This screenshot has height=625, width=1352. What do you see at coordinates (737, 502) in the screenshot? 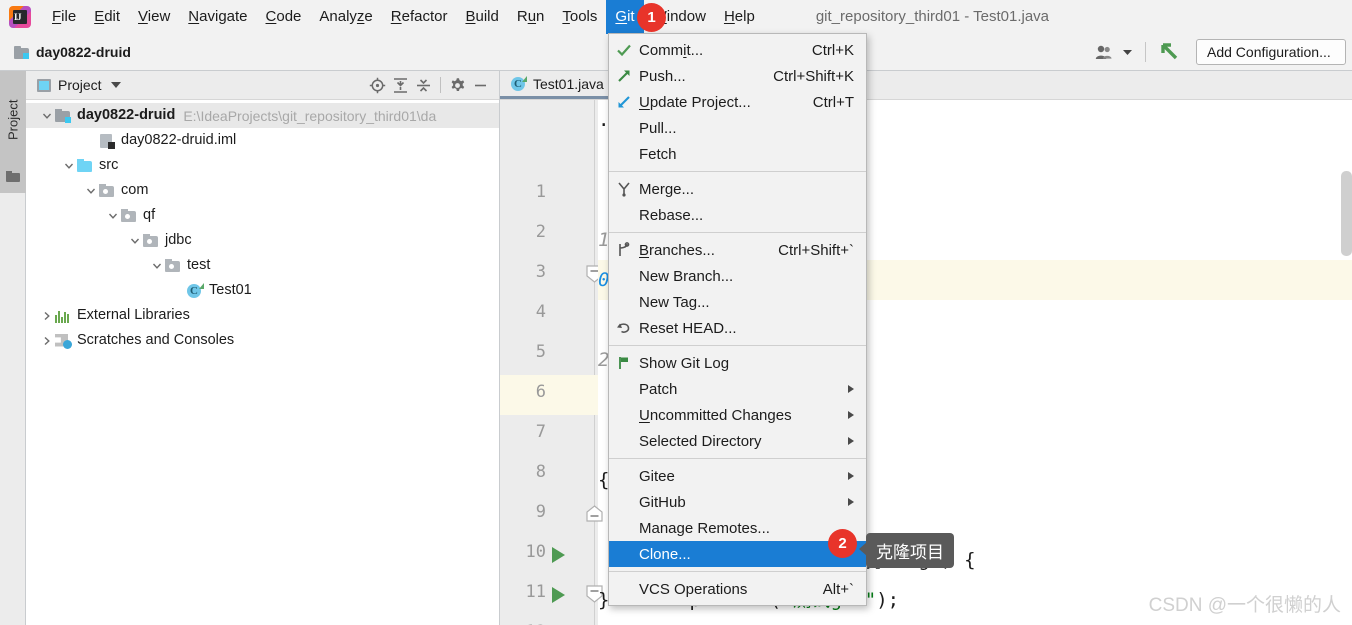
I see `git-menu-item-github: GitHub` at bounding box center [737, 502].